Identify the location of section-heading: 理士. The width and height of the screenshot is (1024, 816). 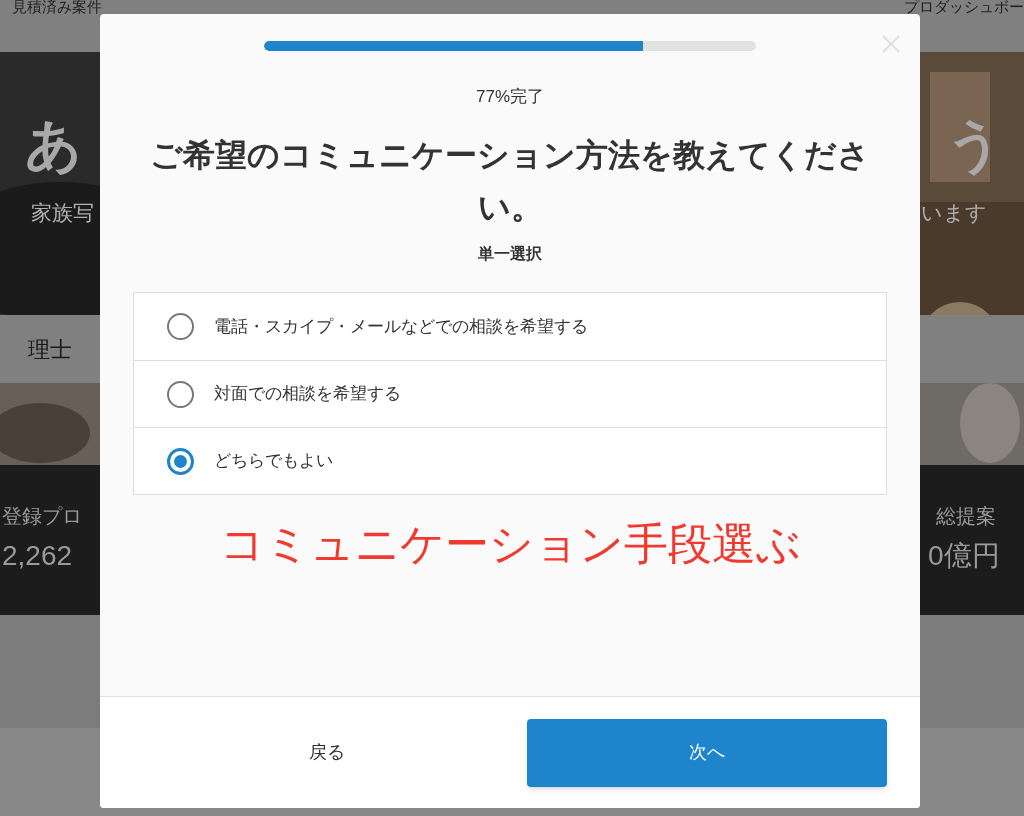
(50, 349).